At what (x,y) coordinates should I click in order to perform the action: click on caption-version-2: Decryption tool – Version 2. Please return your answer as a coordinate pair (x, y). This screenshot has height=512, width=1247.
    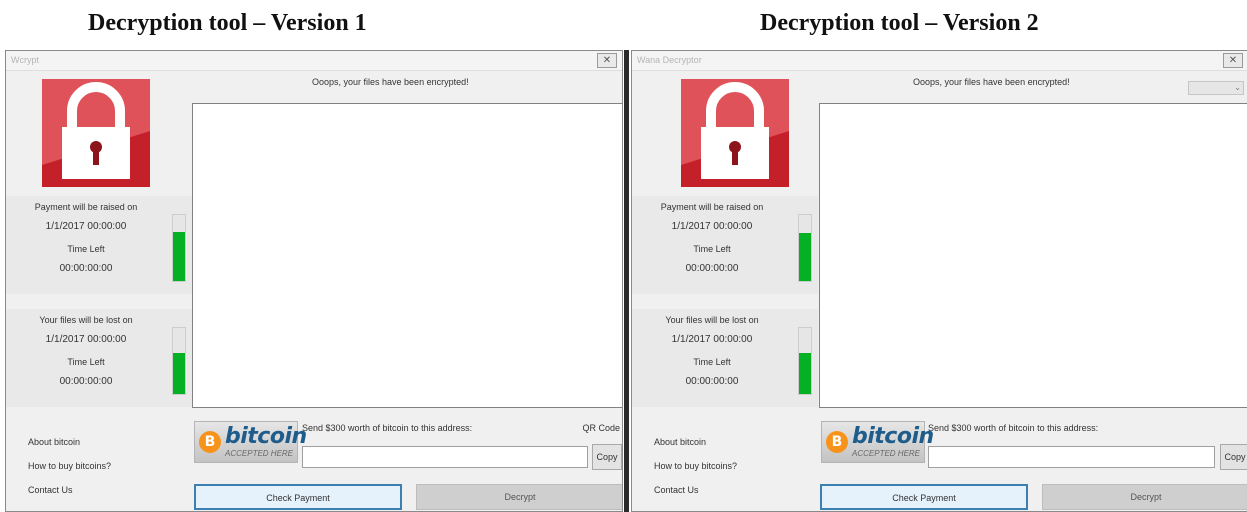
    Looking at the image, I should click on (899, 23).